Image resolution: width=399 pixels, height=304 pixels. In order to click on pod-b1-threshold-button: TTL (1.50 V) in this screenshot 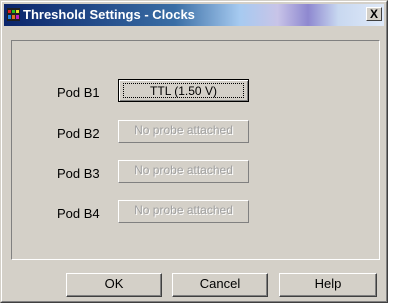, I will do `click(183, 90)`.